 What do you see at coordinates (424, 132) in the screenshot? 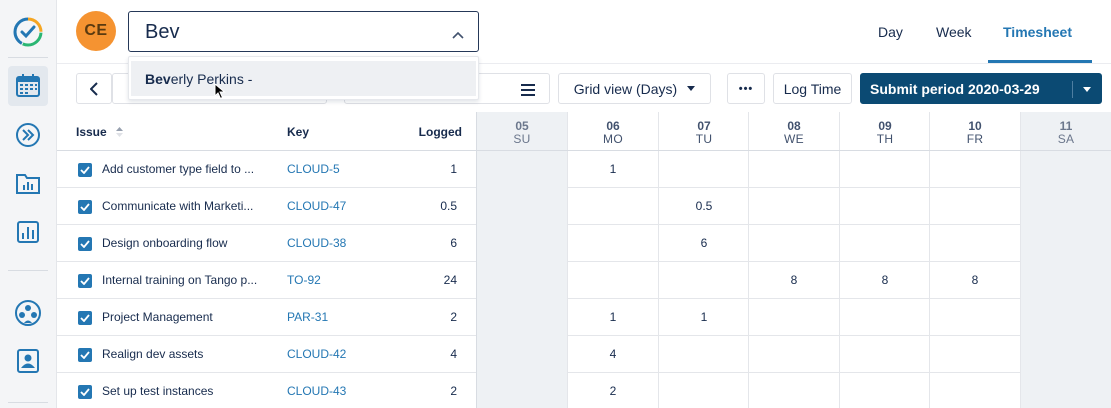
I see `column-logged: Logged` at bounding box center [424, 132].